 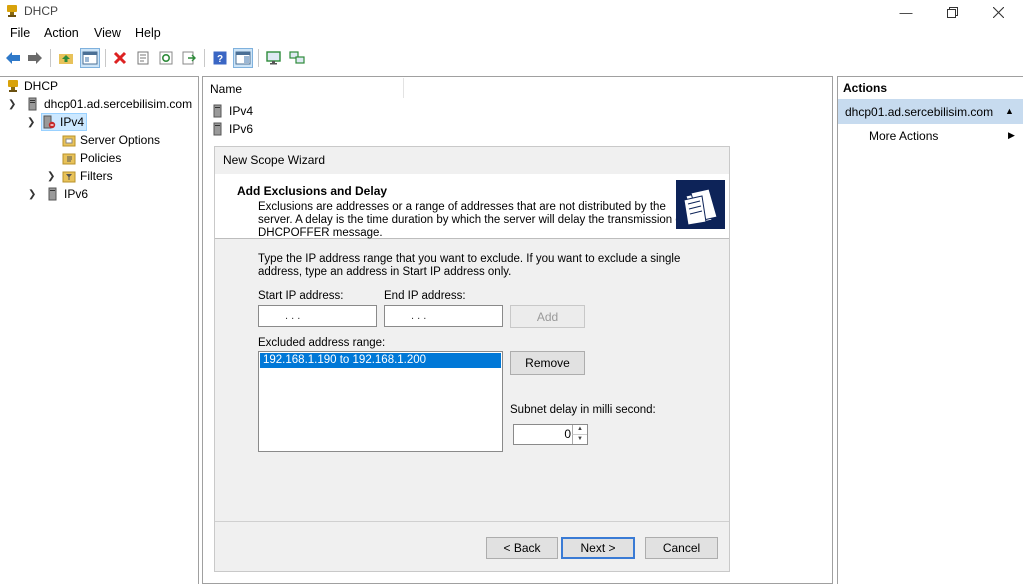 I want to click on menu-action: Action, so click(x=61, y=33).